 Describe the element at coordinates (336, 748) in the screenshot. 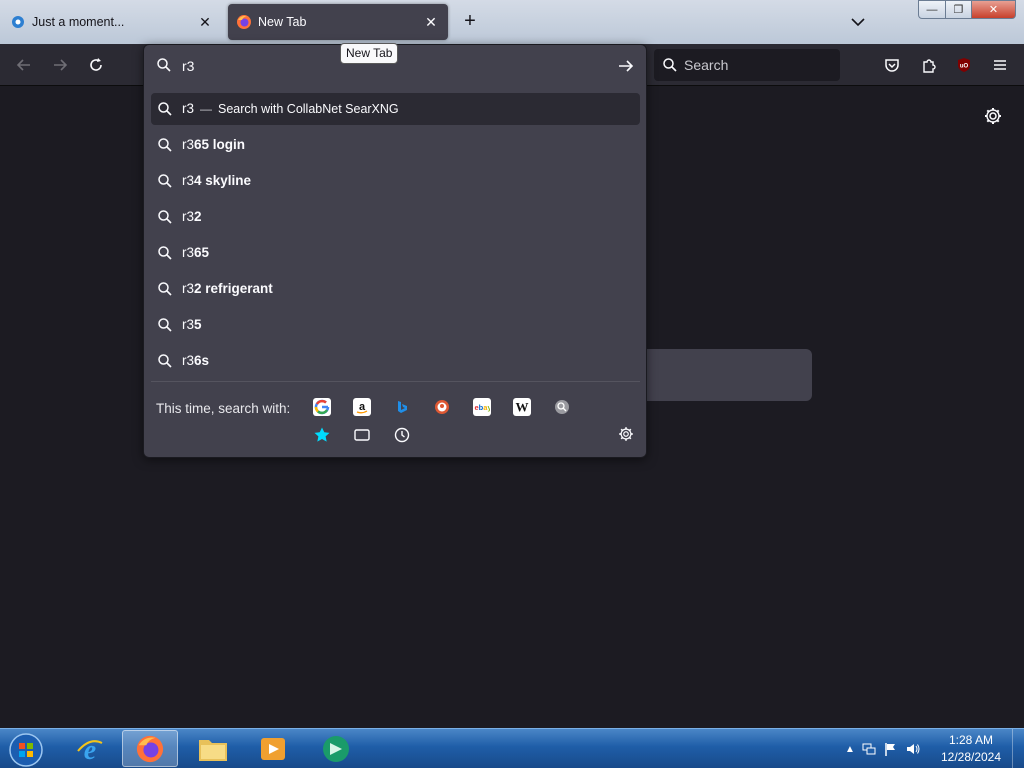

I see `app-icon` at that location.